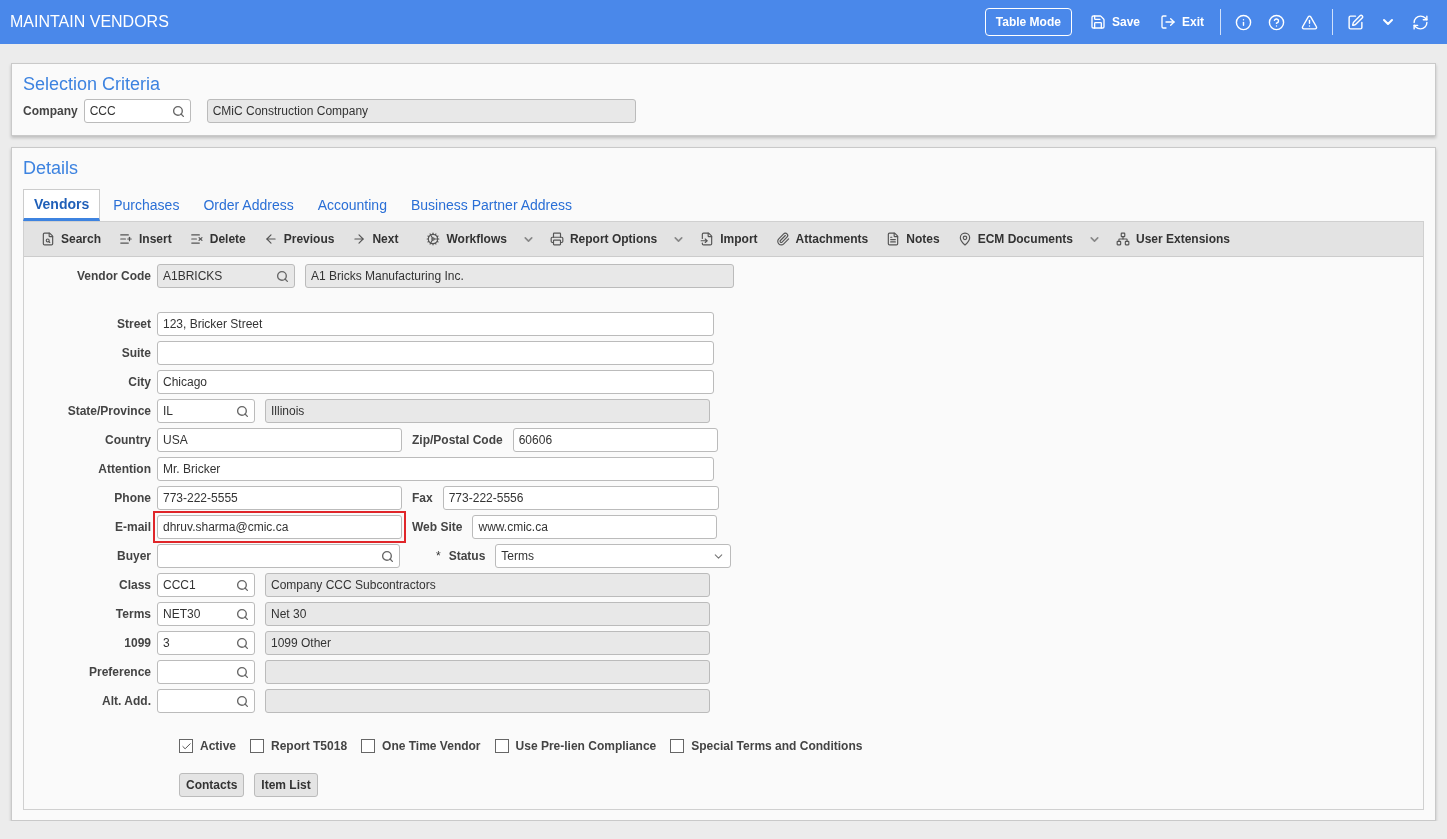 This screenshot has width=1447, height=839. I want to click on input-field: 773-222-5555, so click(279, 498).